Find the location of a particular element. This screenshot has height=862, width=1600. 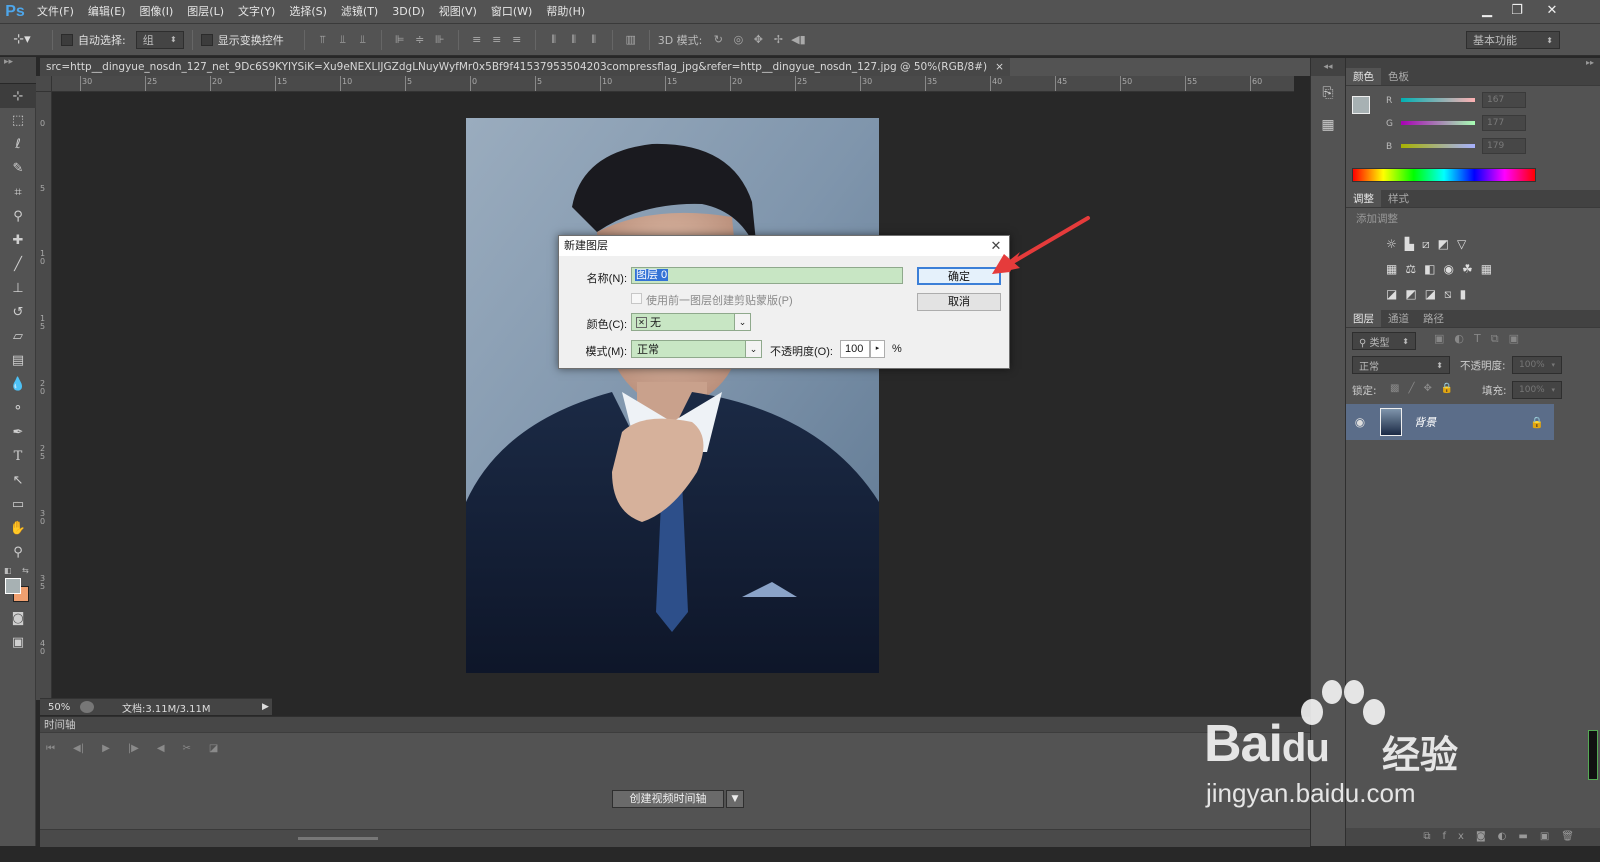

opacity-input: 100 is located at coordinates (855, 349).